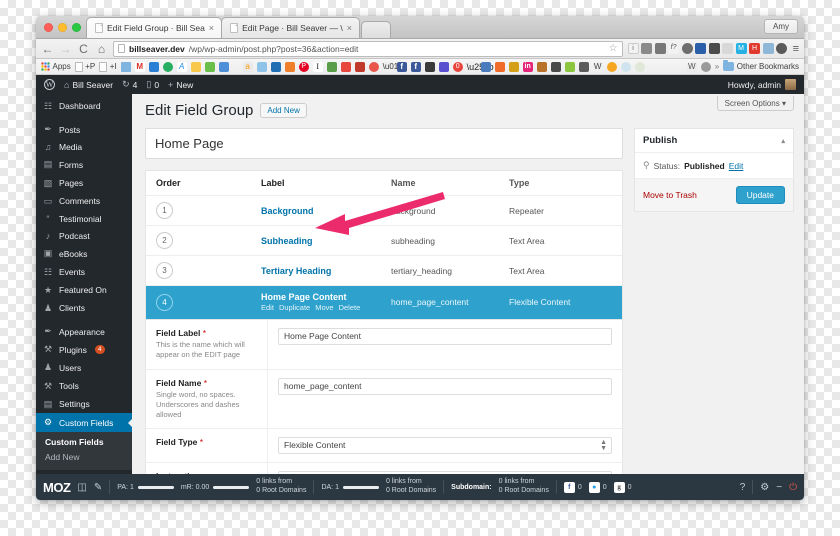 Image resolution: width=840 pixels, height=536 pixels. Describe the element at coordinates (84, 129) in the screenshot. I see `sidebar-item-posts: ✒ Posts` at that location.